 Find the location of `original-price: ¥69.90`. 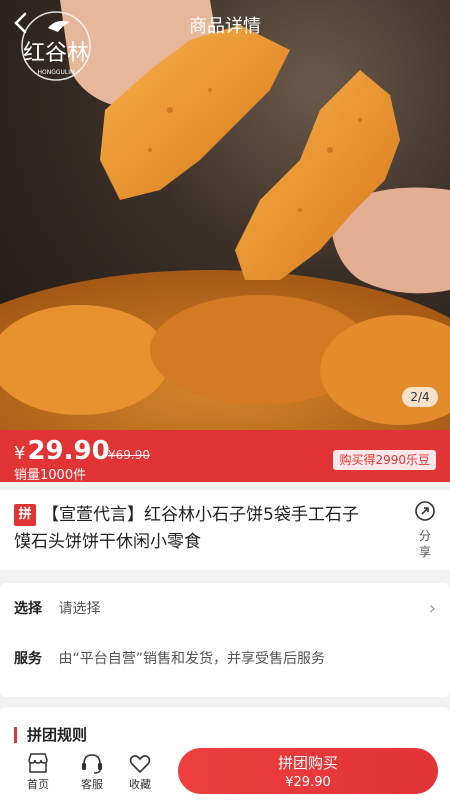

original-price: ¥69.90 is located at coordinates (129, 455).